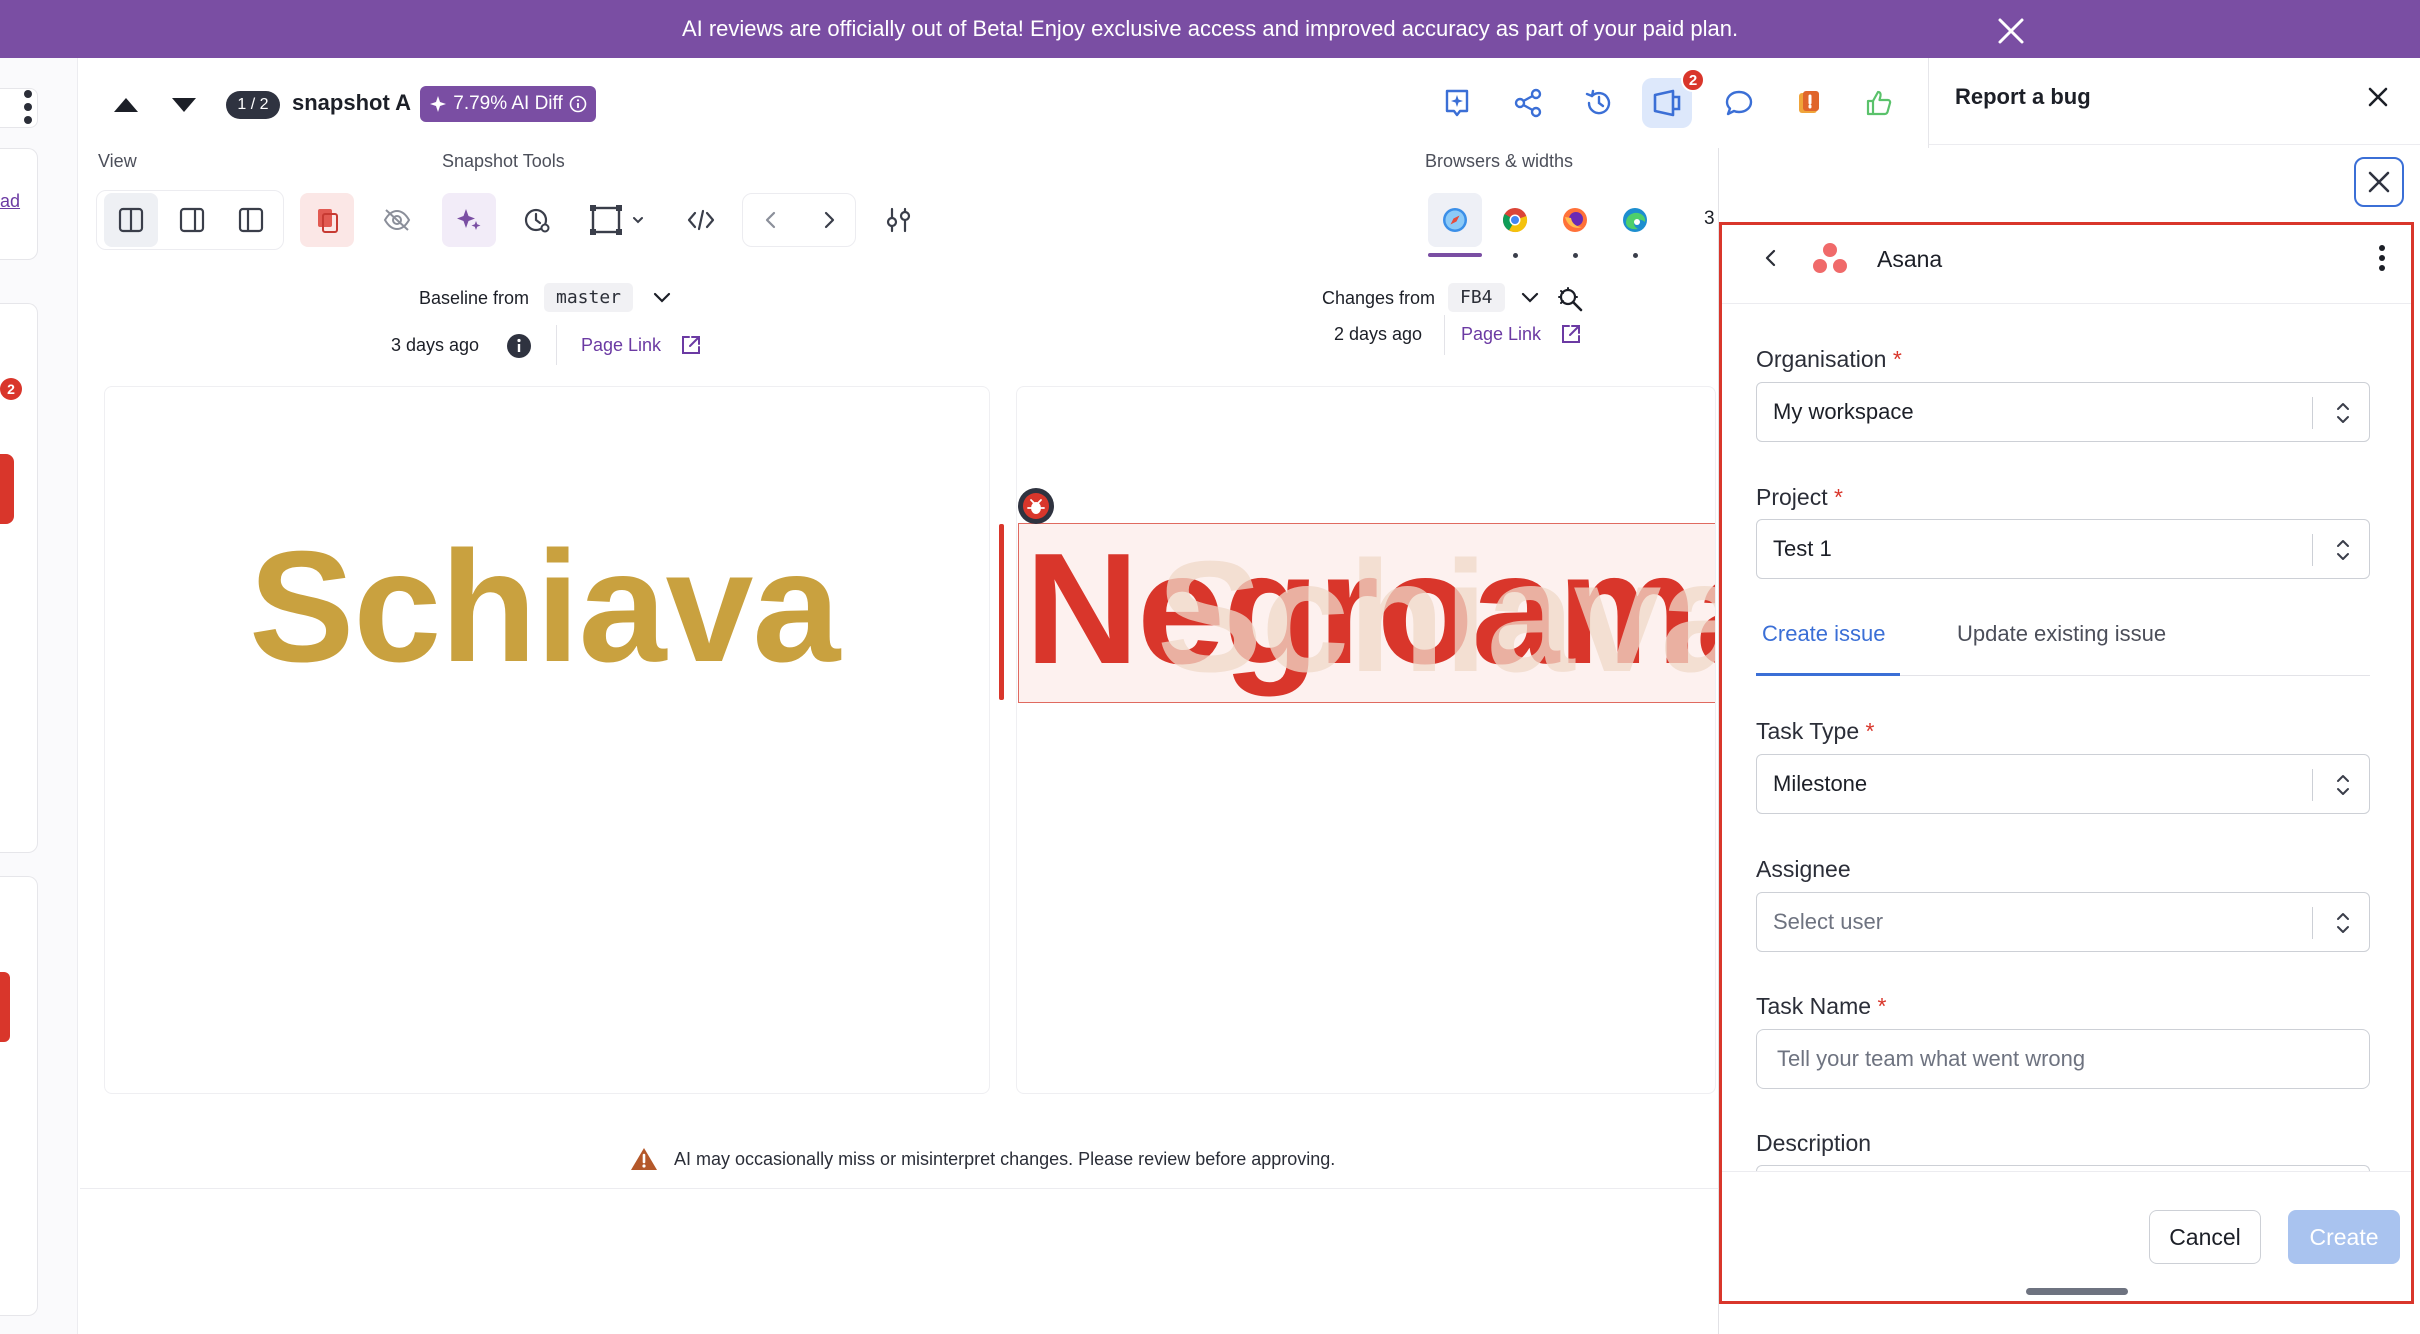 Image resolution: width=2420 pixels, height=1334 pixels. Describe the element at coordinates (1824, 634) in the screenshot. I see `tab-create-issue: Create issue` at that location.